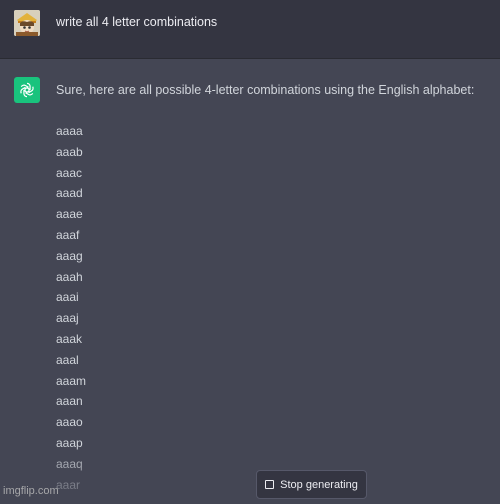 This screenshot has width=500, height=504. I want to click on user-avatar-icon, so click(27, 23).